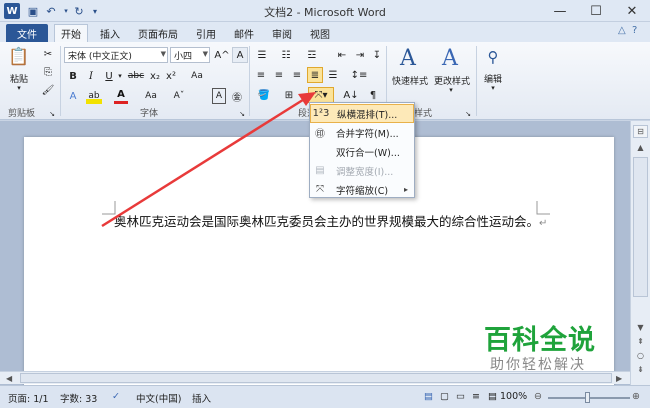 The width and height of the screenshot is (650, 408). Describe the element at coordinates (158, 398) in the screenshot. I see `language-indicator: 中文(中国)` at that location.